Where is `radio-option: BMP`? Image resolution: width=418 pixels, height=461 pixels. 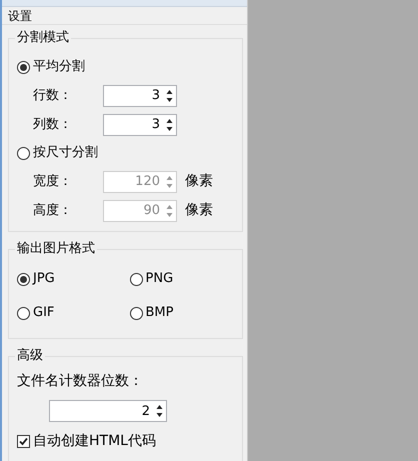
radio-option: BMP is located at coordinates (152, 313).